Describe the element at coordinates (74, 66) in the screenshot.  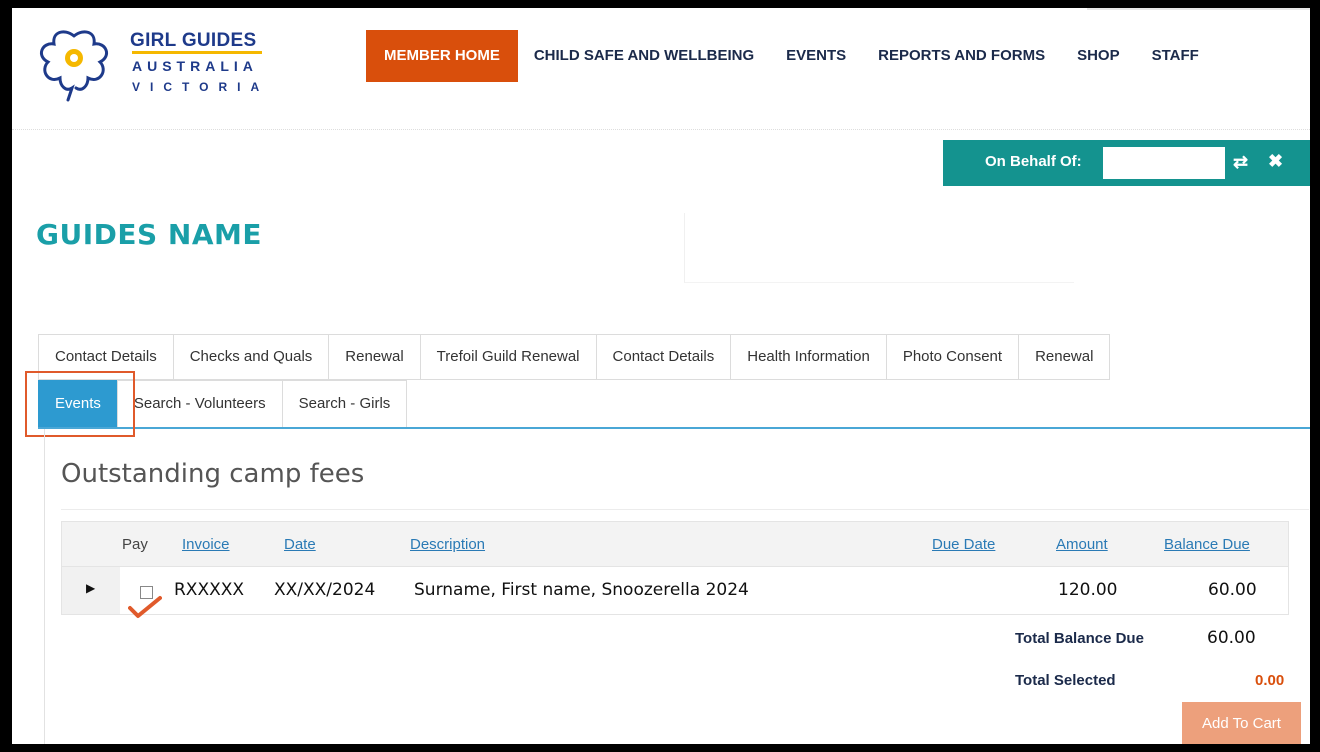
I see `trefoil-logo-icon` at that location.